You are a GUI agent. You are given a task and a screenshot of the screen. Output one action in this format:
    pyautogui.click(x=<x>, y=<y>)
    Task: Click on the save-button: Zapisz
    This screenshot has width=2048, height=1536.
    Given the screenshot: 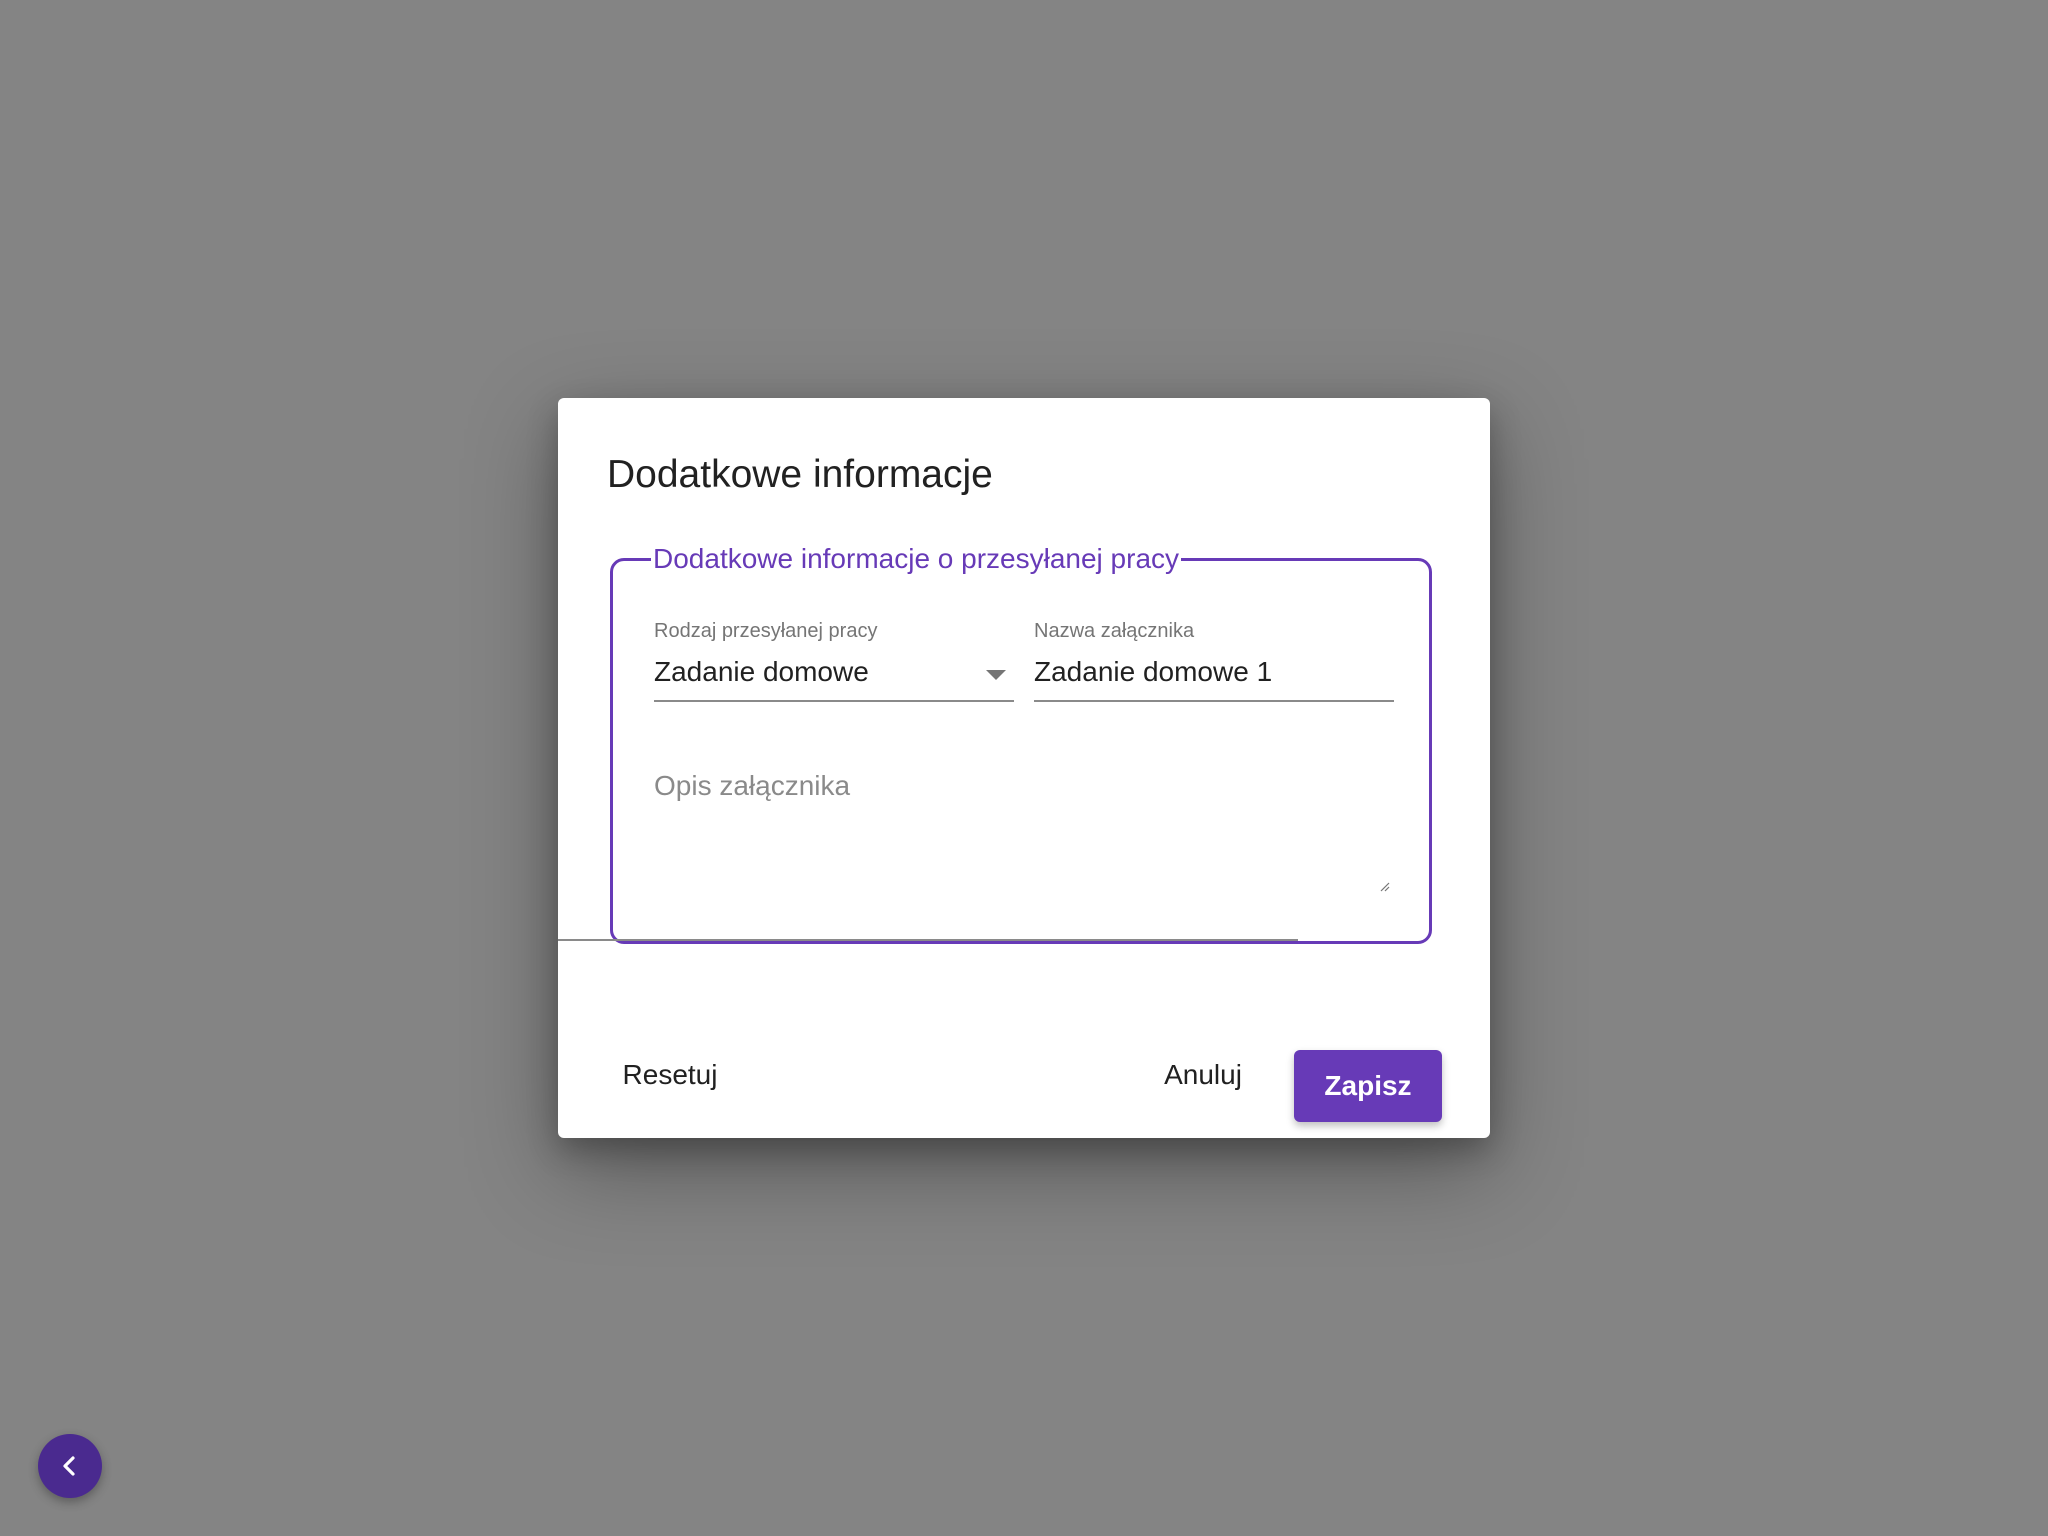 What is the action you would take?
    pyautogui.click(x=1368, y=1086)
    